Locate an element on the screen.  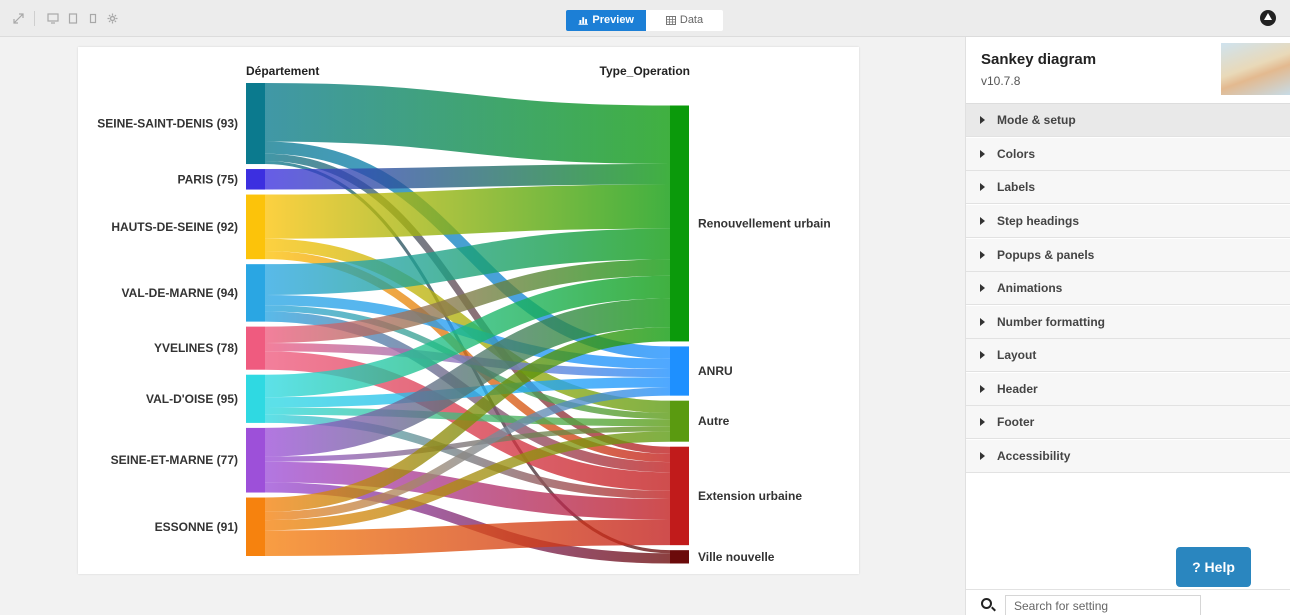
step-heading-target: Type_Operation is located at coordinates (645, 71).